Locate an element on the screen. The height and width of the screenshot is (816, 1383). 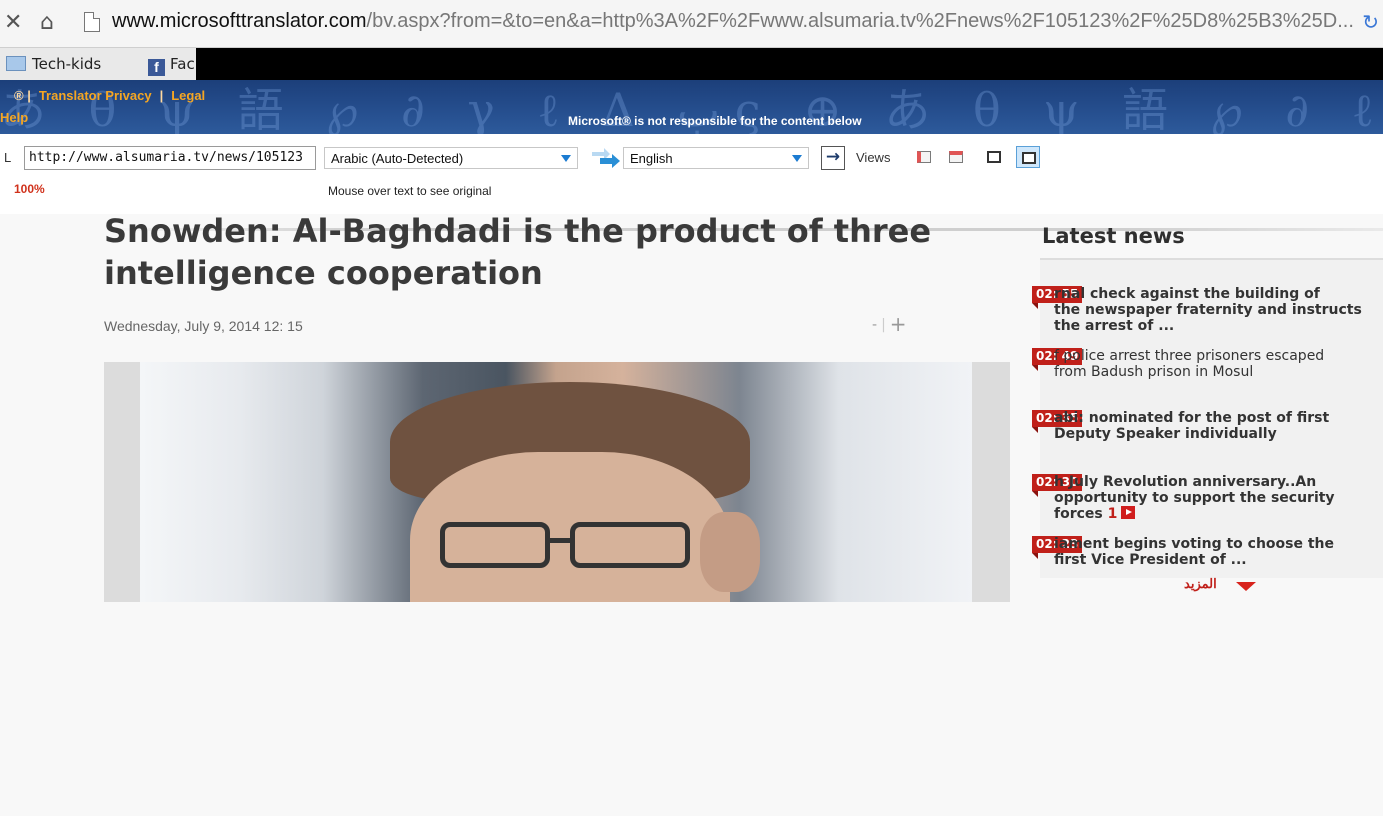
increase-font-button: + is located at coordinates (898, 324).